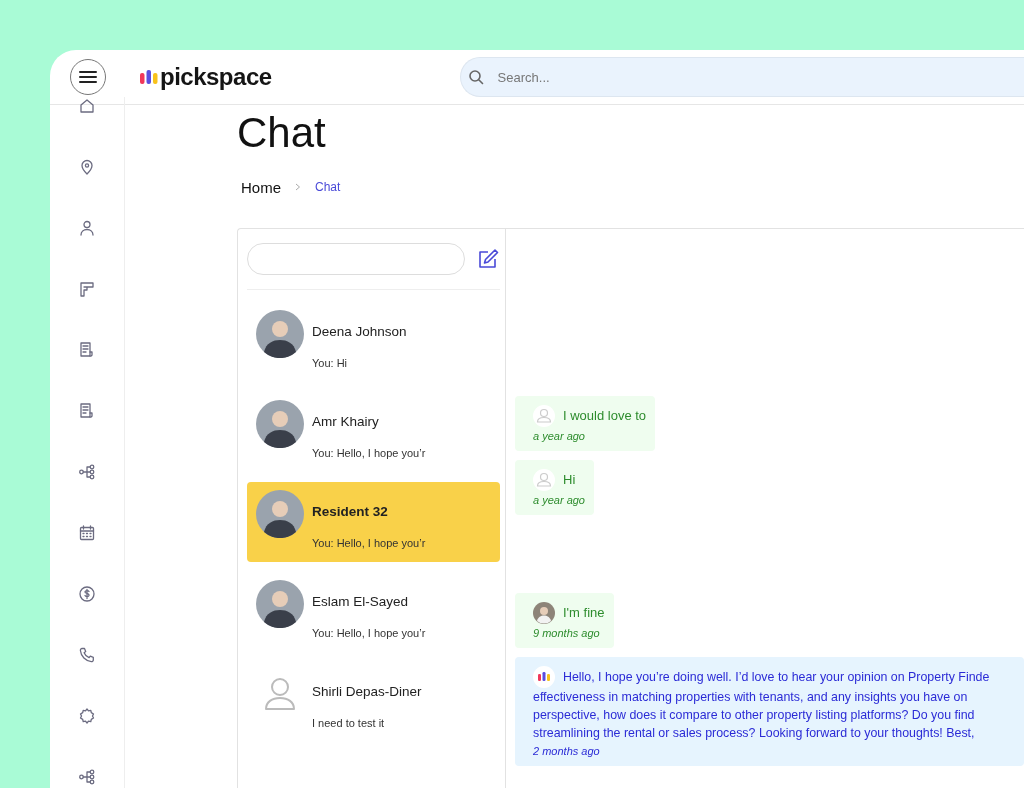 Image resolution: width=1024 pixels, height=788 pixels. What do you see at coordinates (298, 187) in the screenshot?
I see `chevron-icon` at bounding box center [298, 187].